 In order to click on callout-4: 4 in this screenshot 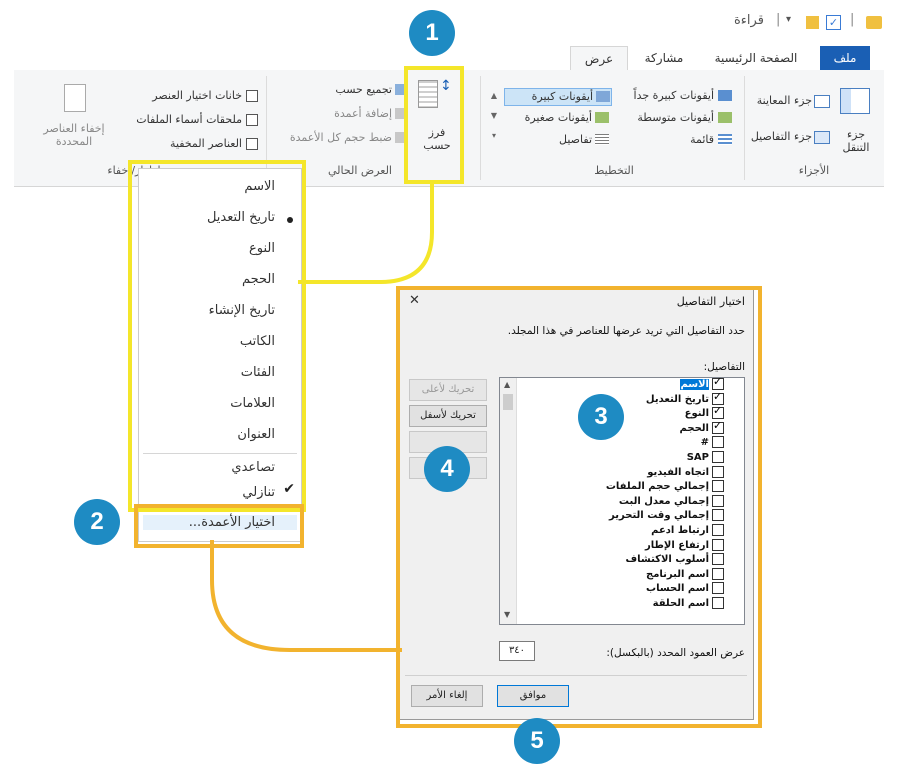, I will do `click(447, 469)`.